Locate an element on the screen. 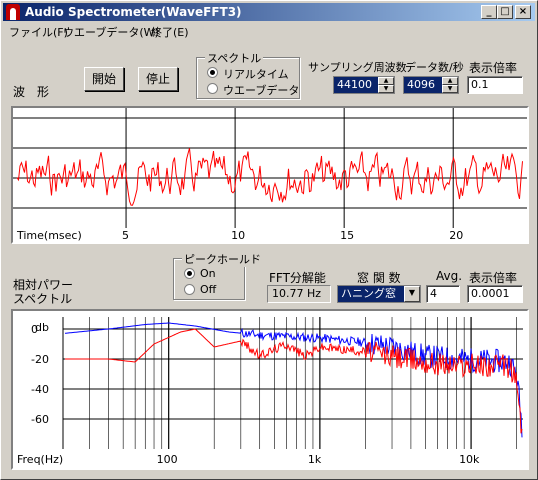 The width and height of the screenshot is (538, 480). maximize-button: □ is located at coordinates (505, 12).